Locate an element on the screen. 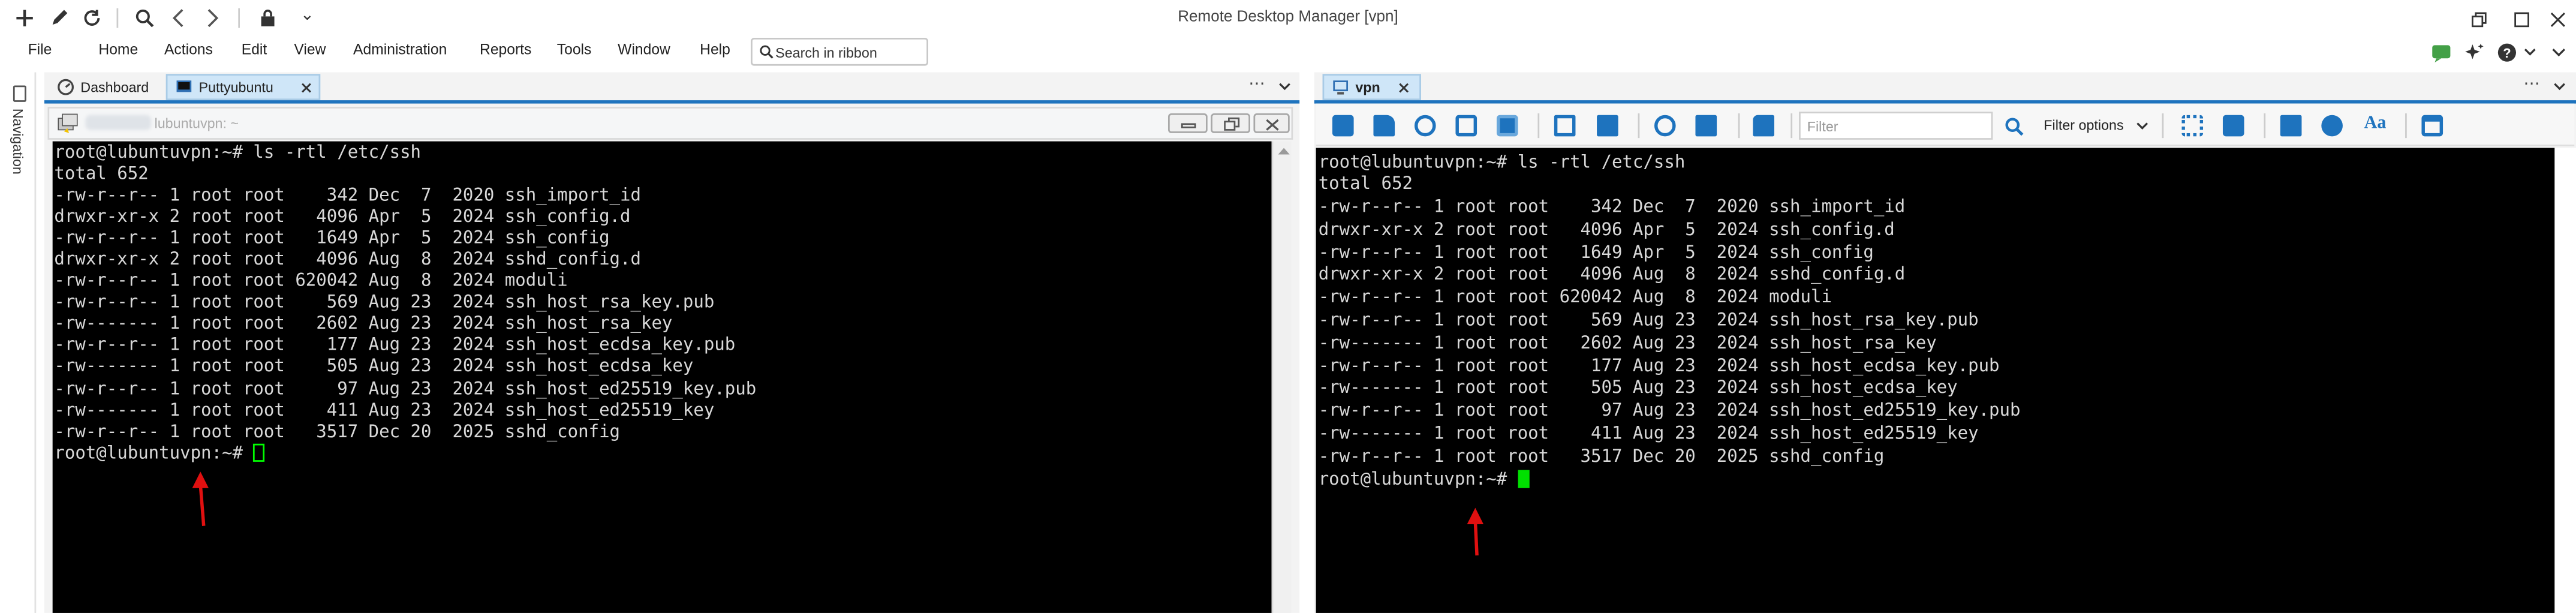 The width and height of the screenshot is (2576, 613). putty-restore-button is located at coordinates (1230, 123).